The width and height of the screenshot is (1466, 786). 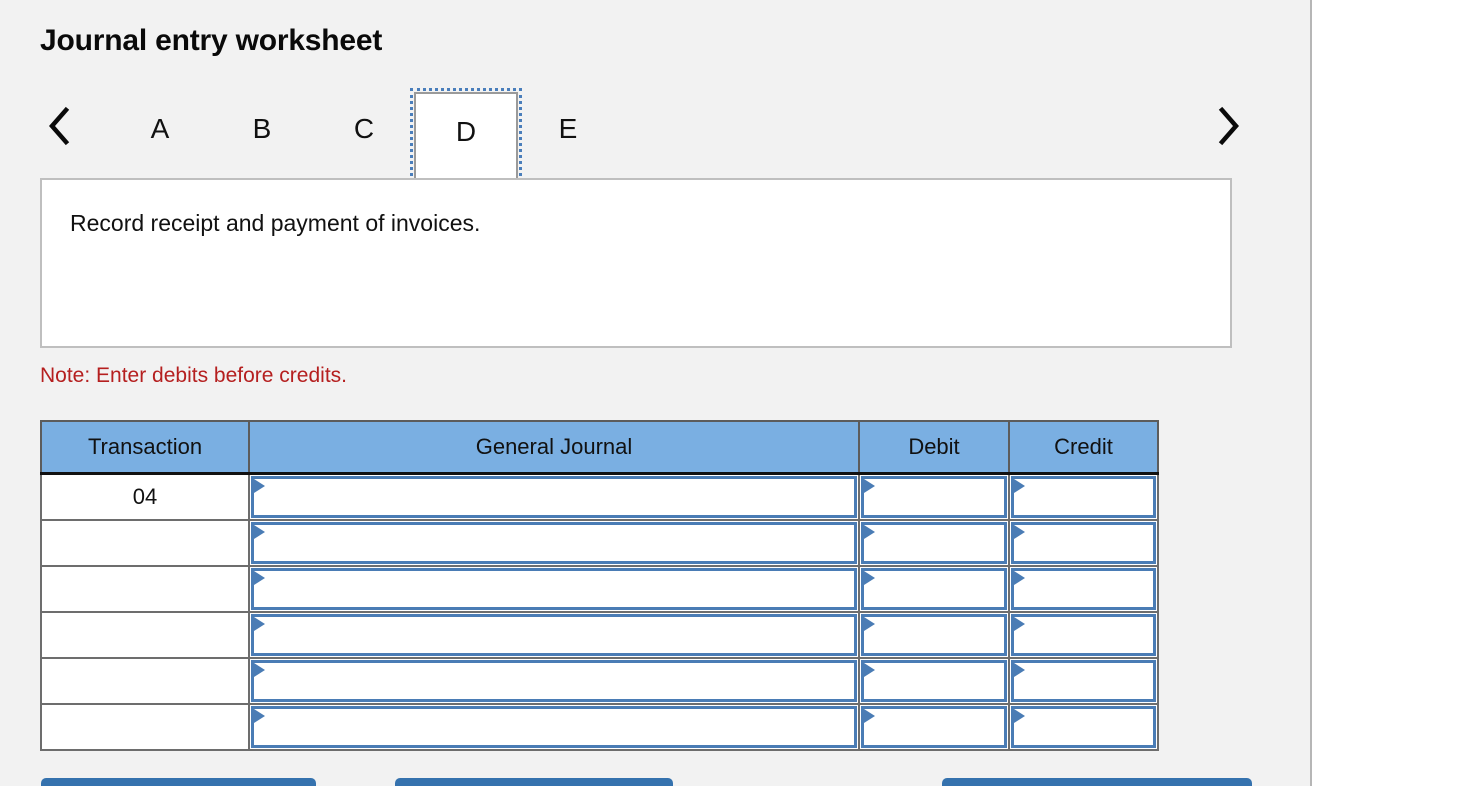 I want to click on transaction-number-cell: 04, so click(x=145, y=496).